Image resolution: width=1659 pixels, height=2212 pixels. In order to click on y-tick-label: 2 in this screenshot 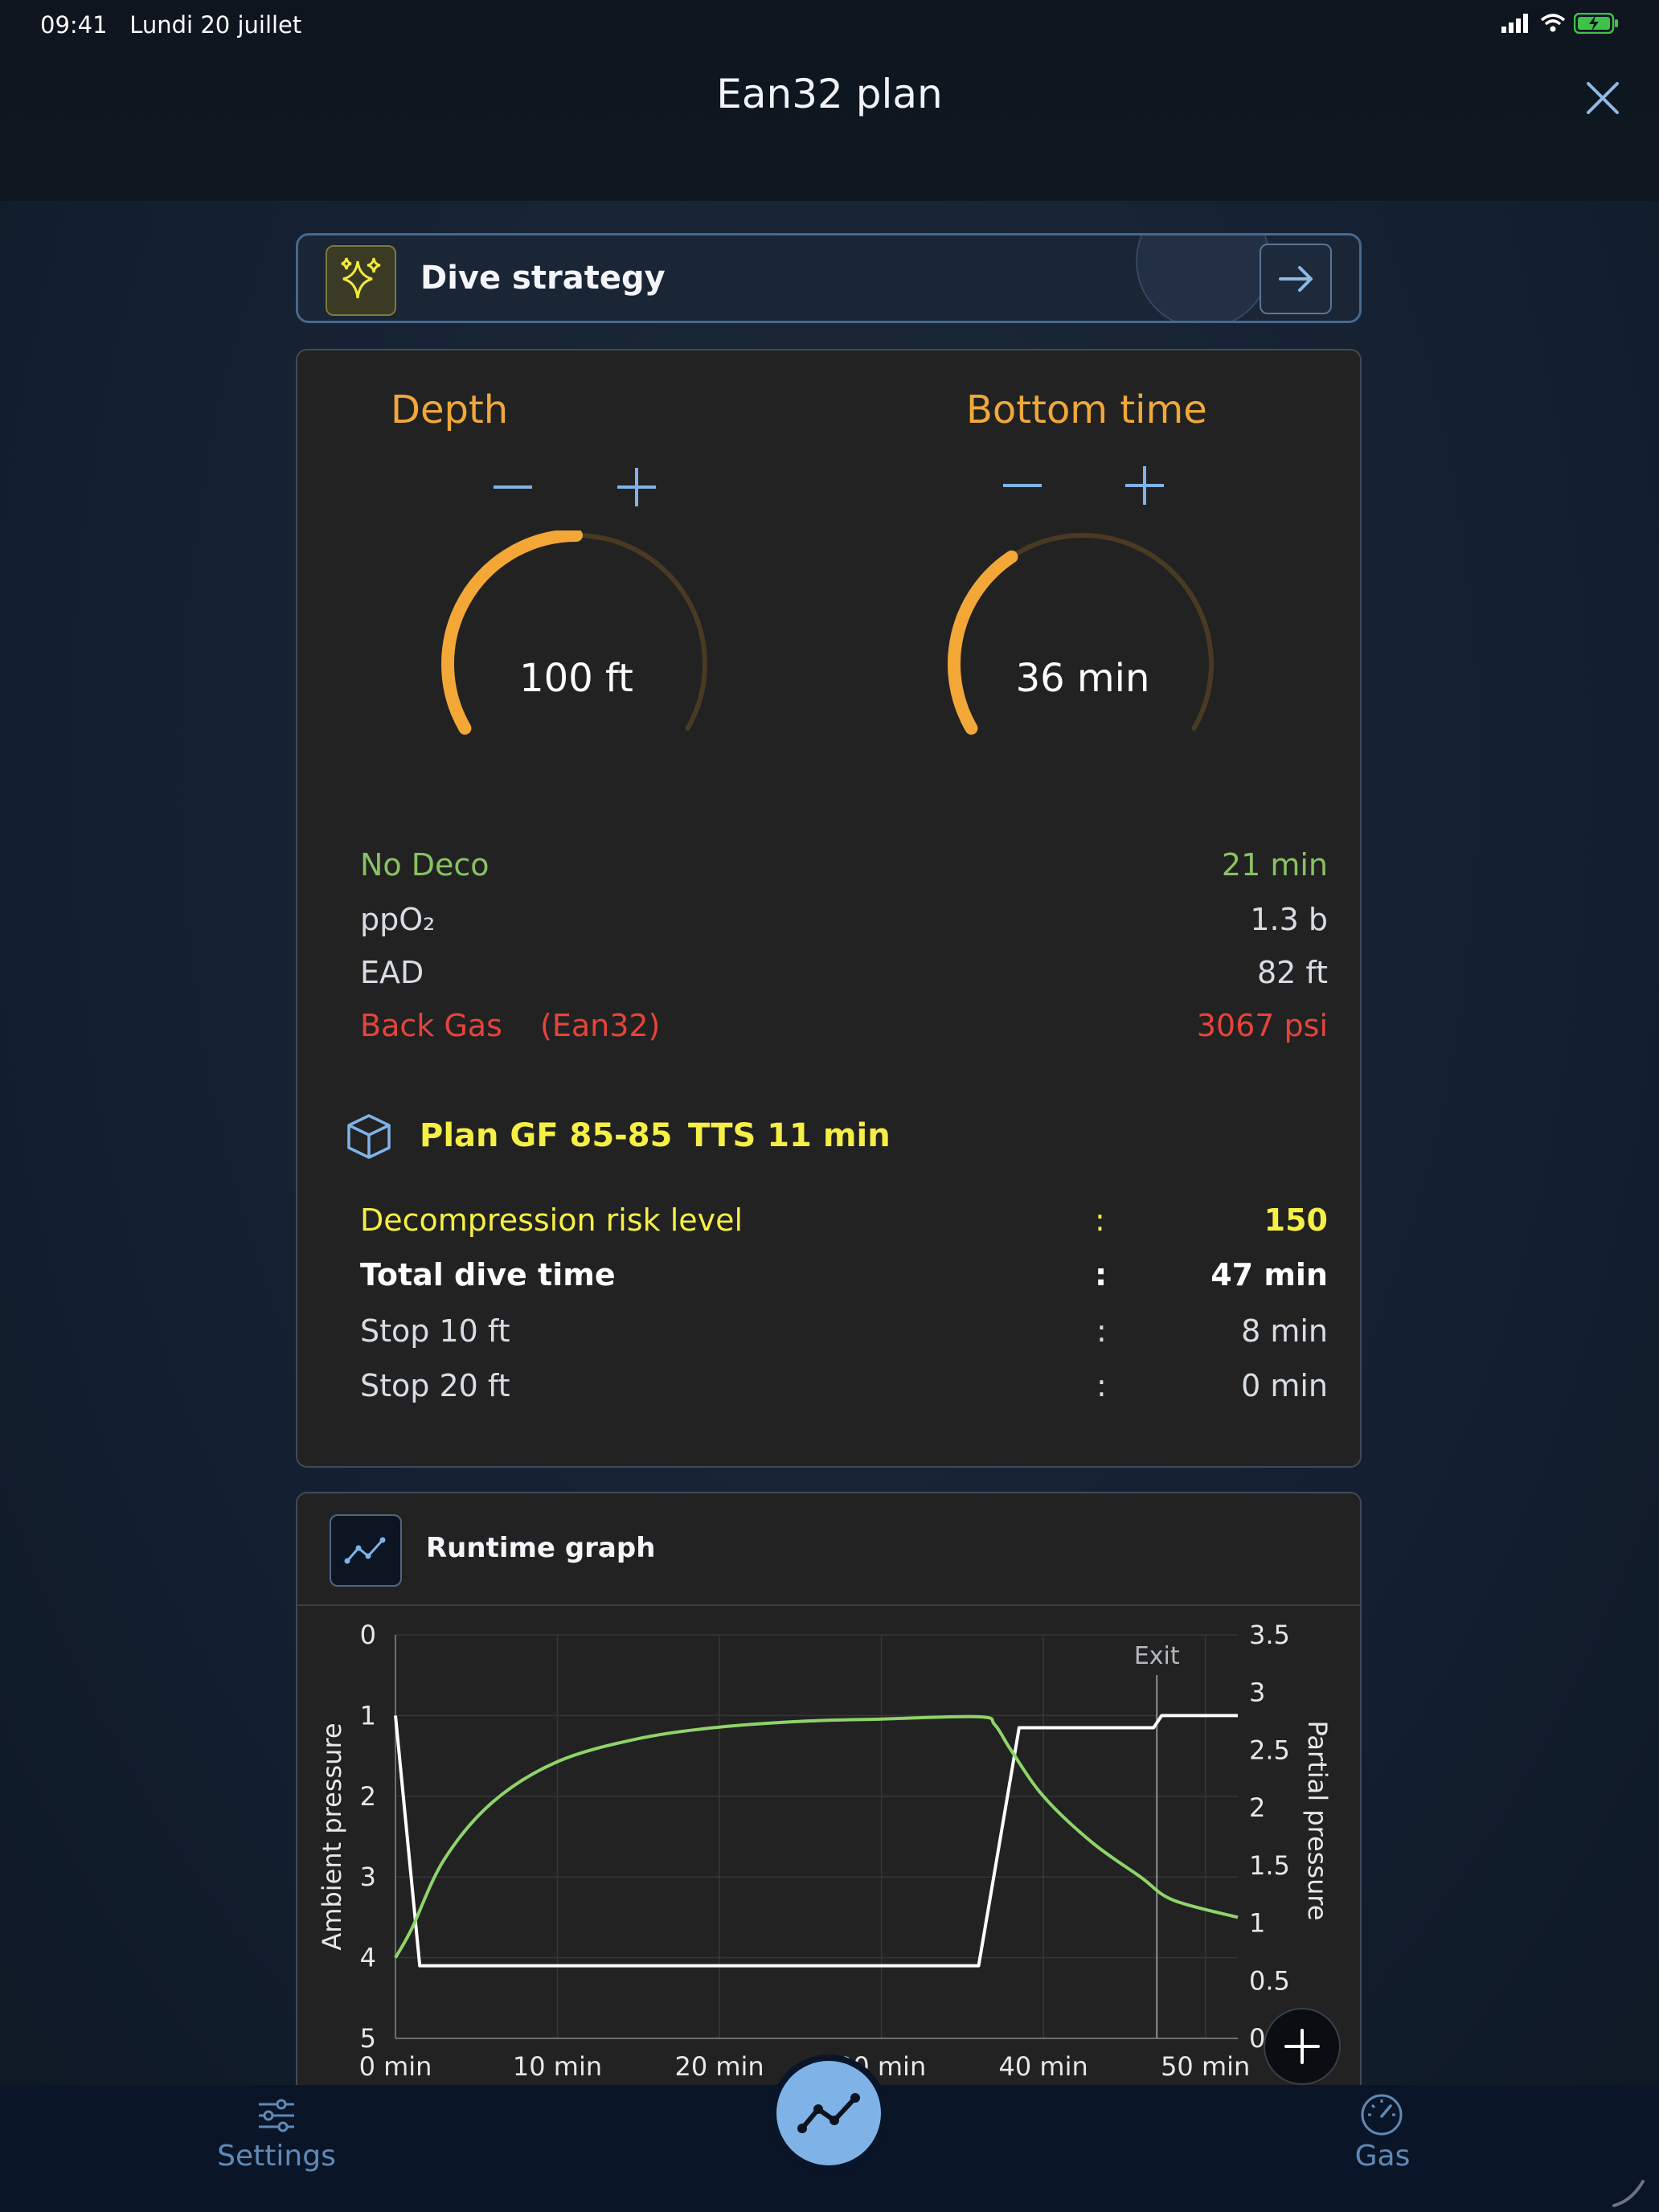, I will do `click(368, 1796)`.